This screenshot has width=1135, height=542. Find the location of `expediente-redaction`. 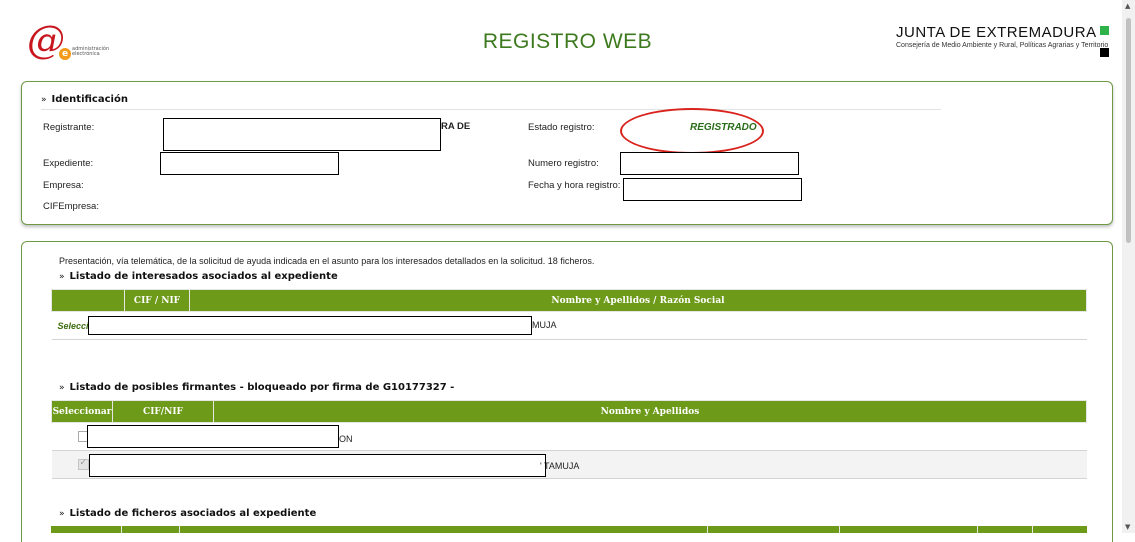

expediente-redaction is located at coordinates (249, 163).